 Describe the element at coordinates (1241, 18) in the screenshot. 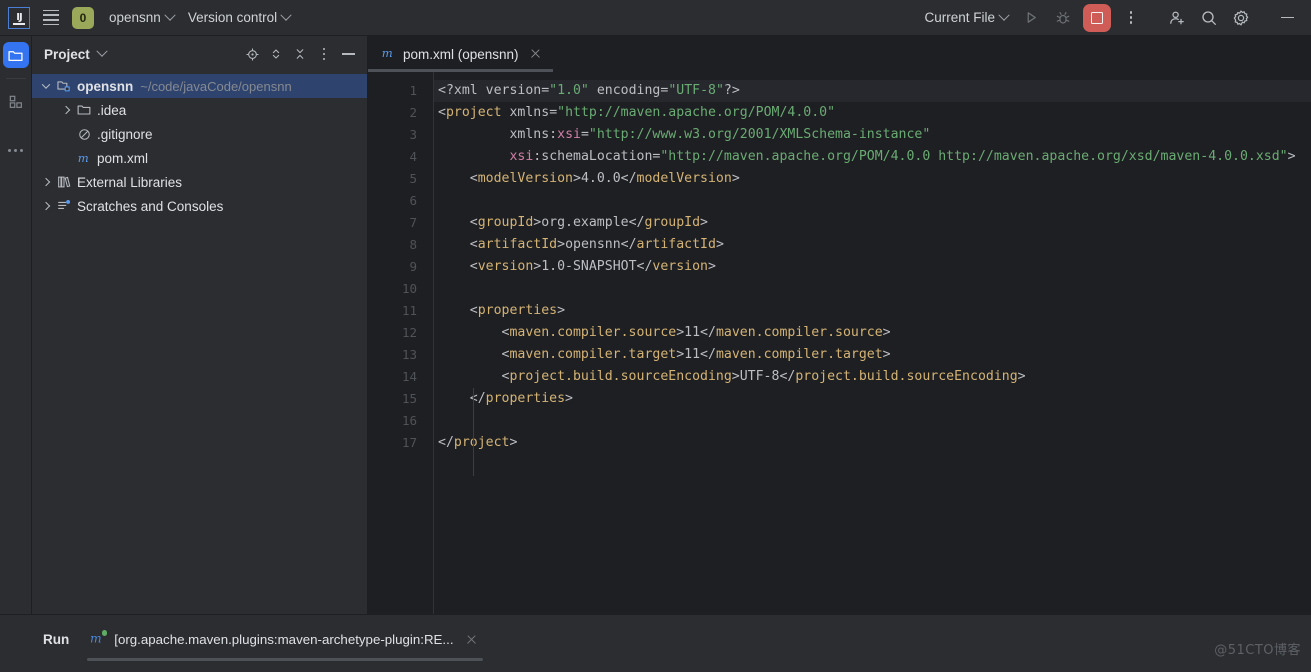

I see `settings-gear-icon` at that location.